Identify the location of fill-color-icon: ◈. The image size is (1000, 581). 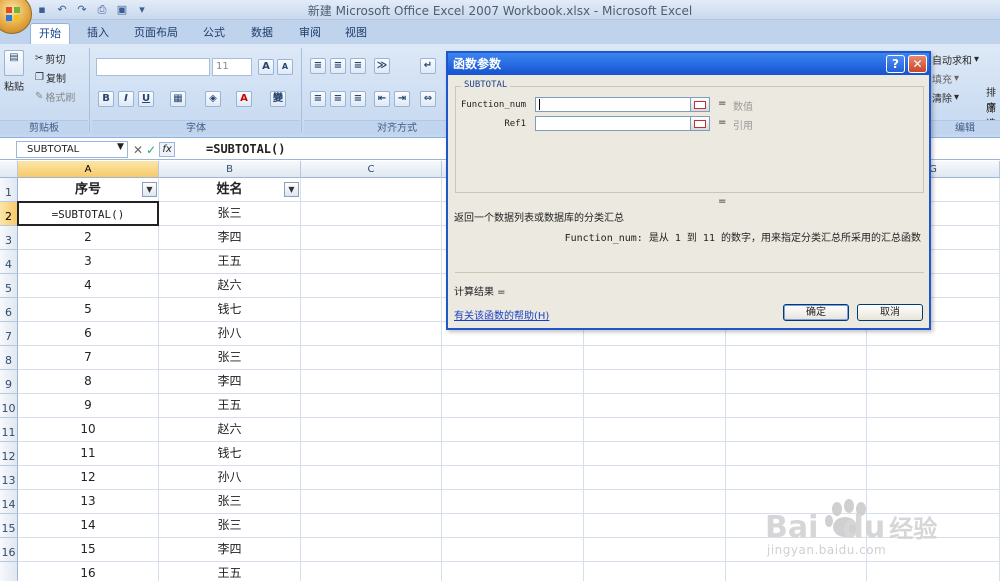
(213, 99).